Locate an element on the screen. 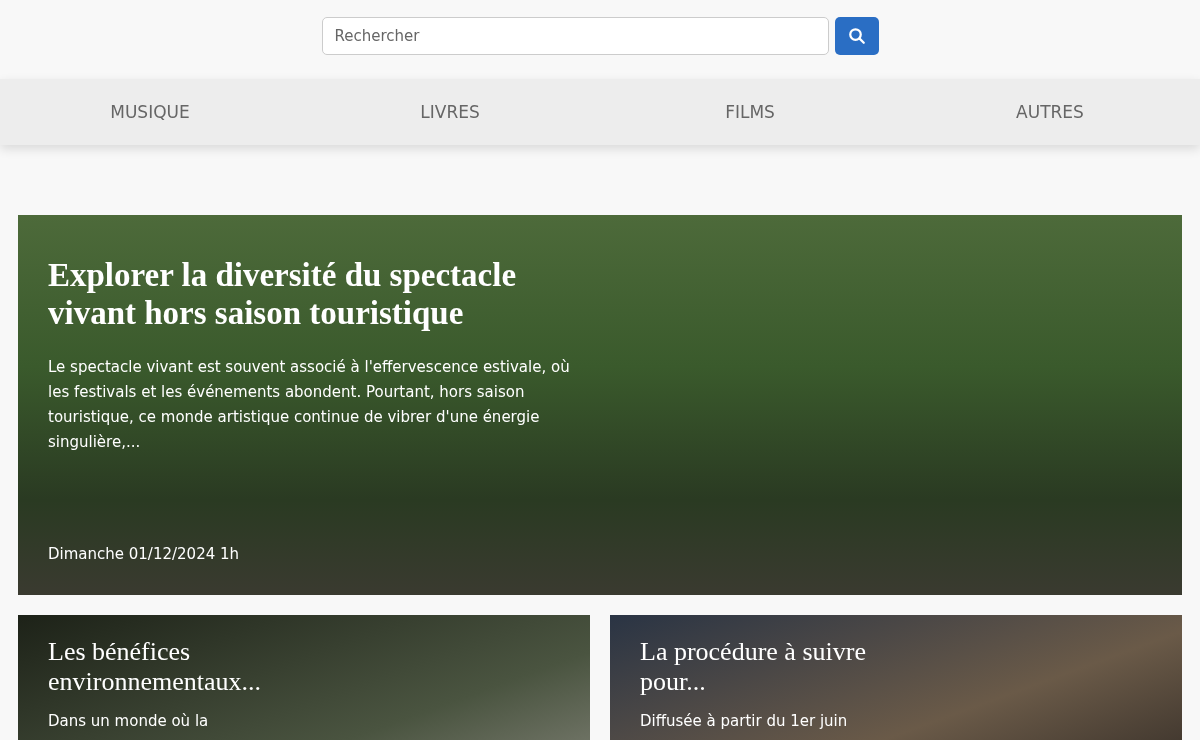 The image size is (1200, 740). nav-link: FILMS is located at coordinates (750, 112).